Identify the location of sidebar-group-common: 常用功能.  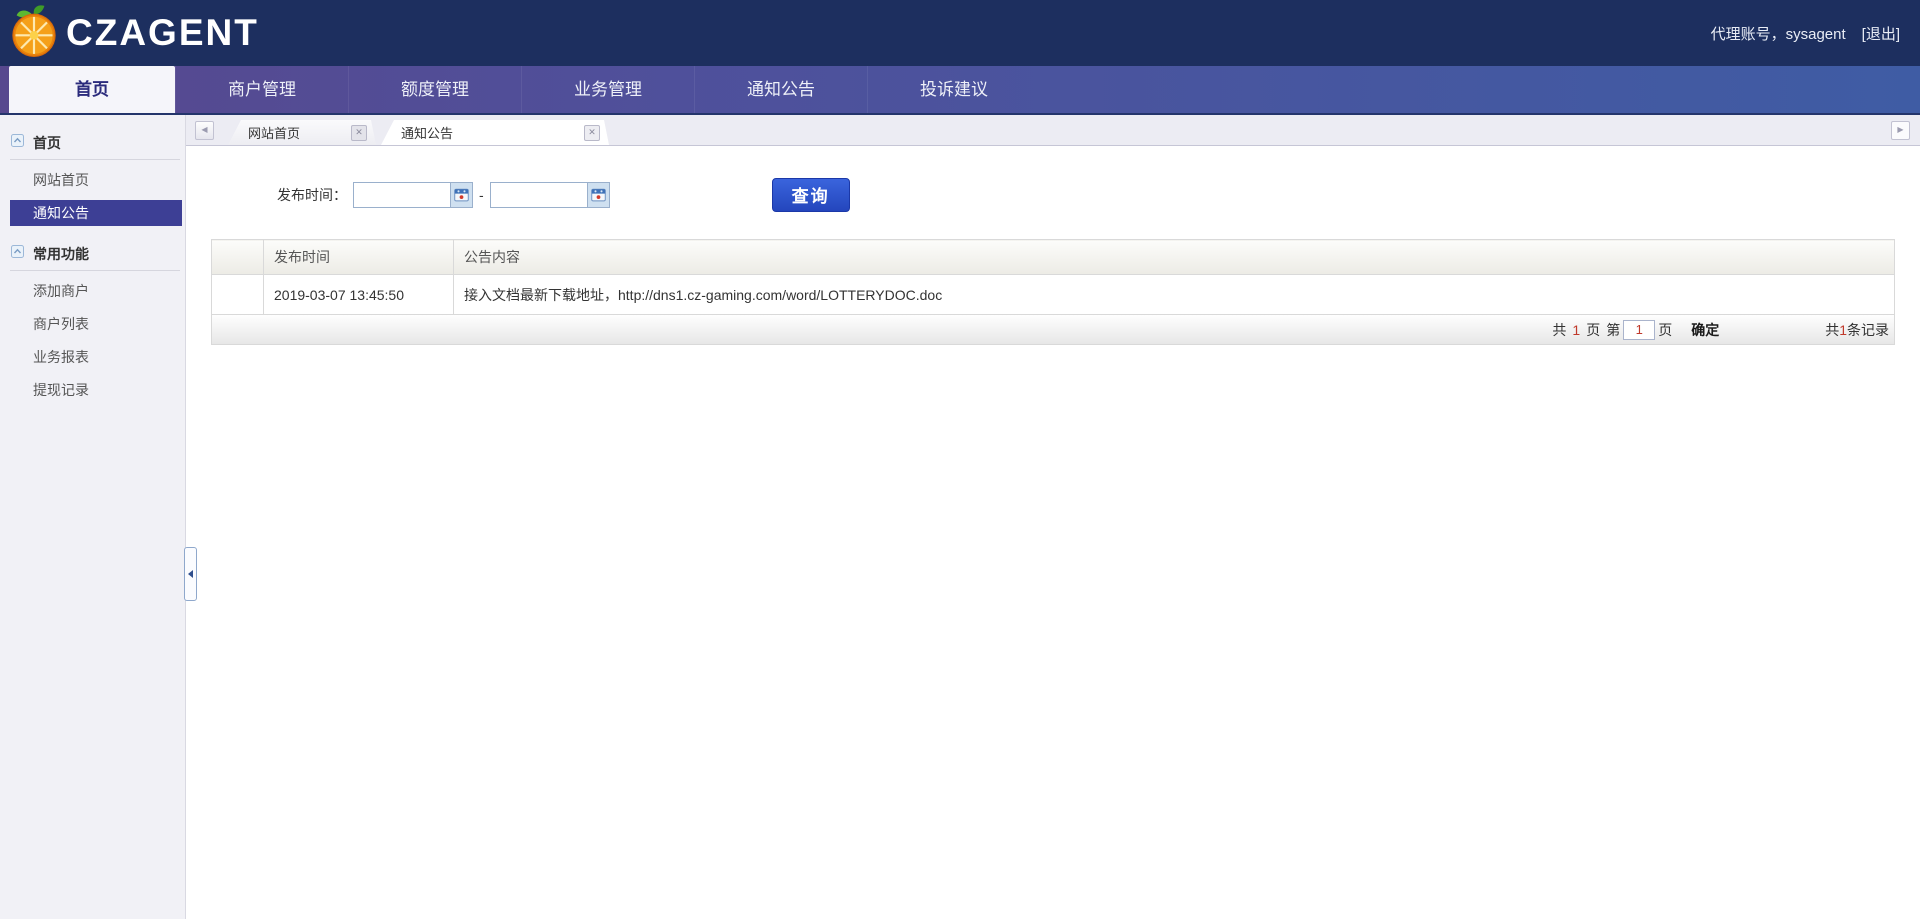
(98, 254).